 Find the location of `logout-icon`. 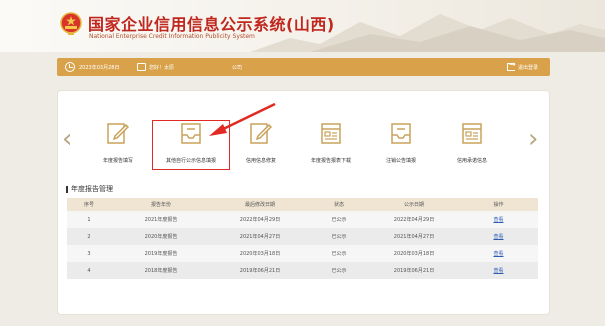

logout-icon is located at coordinates (511, 65).